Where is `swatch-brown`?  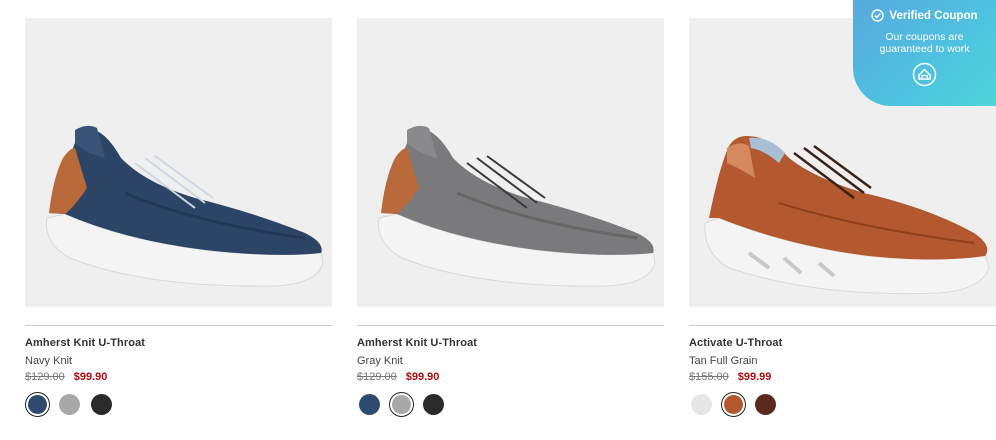
swatch-brown is located at coordinates (765, 404).